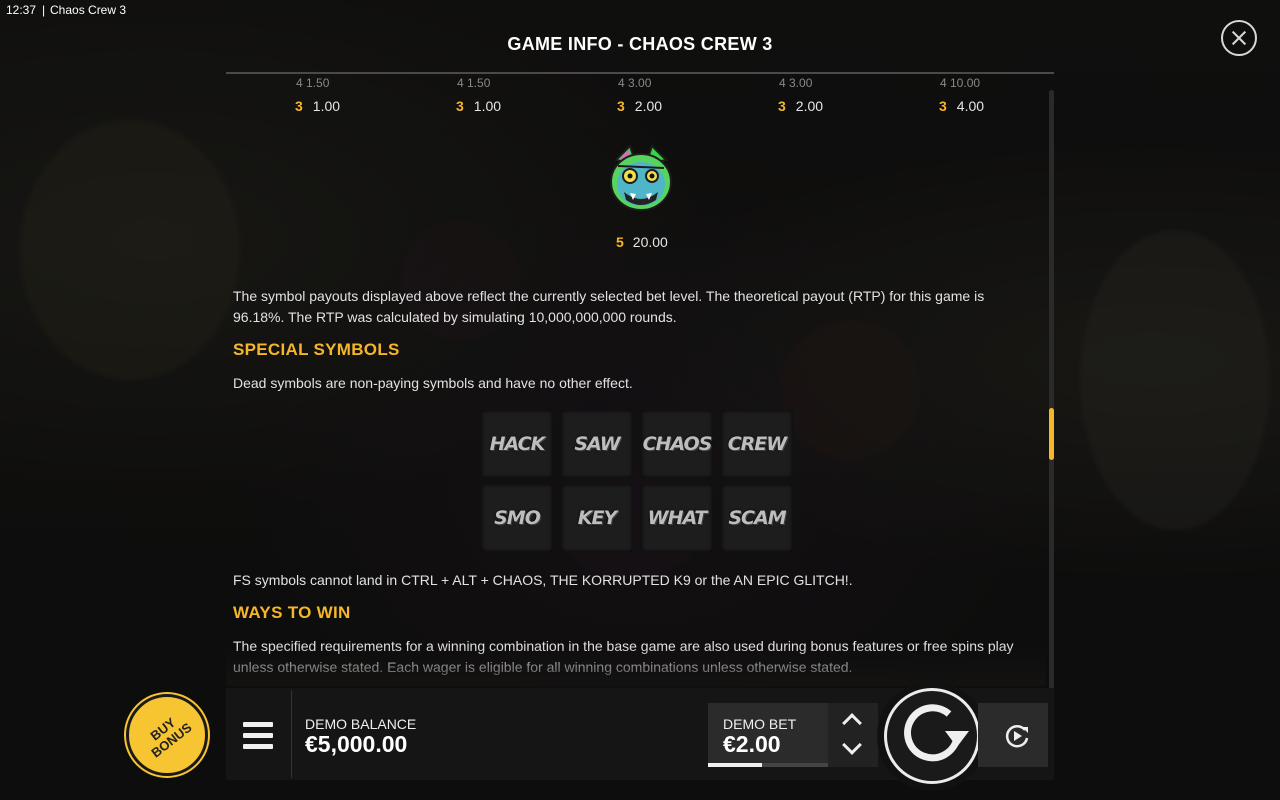 Image resolution: width=1280 pixels, height=800 pixels. What do you see at coordinates (760, 724) in the screenshot?
I see `bet-label: DEMO BET` at bounding box center [760, 724].